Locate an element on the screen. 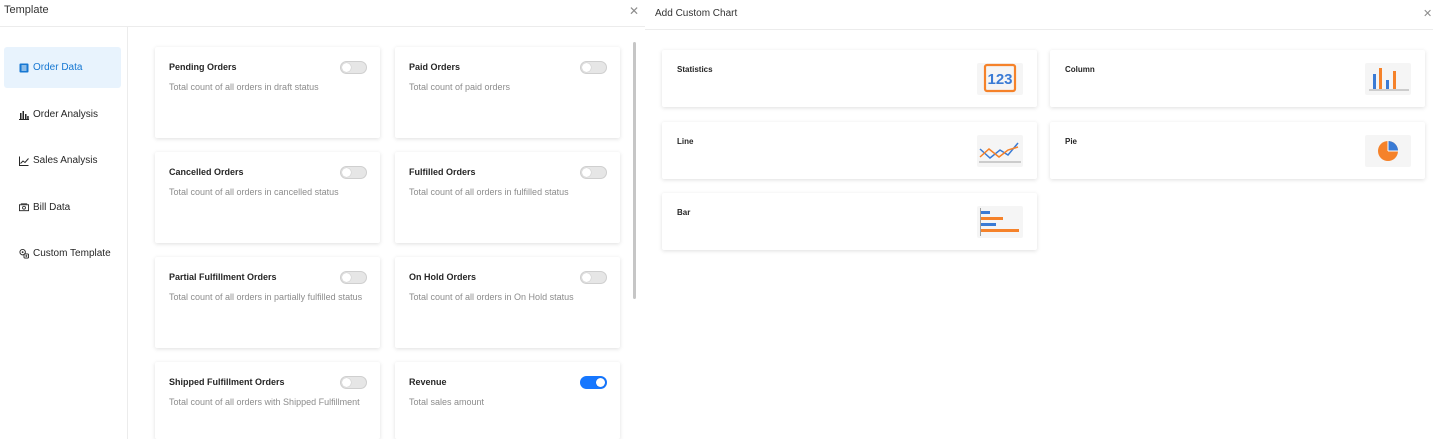  bill-icon is located at coordinates (24, 208).